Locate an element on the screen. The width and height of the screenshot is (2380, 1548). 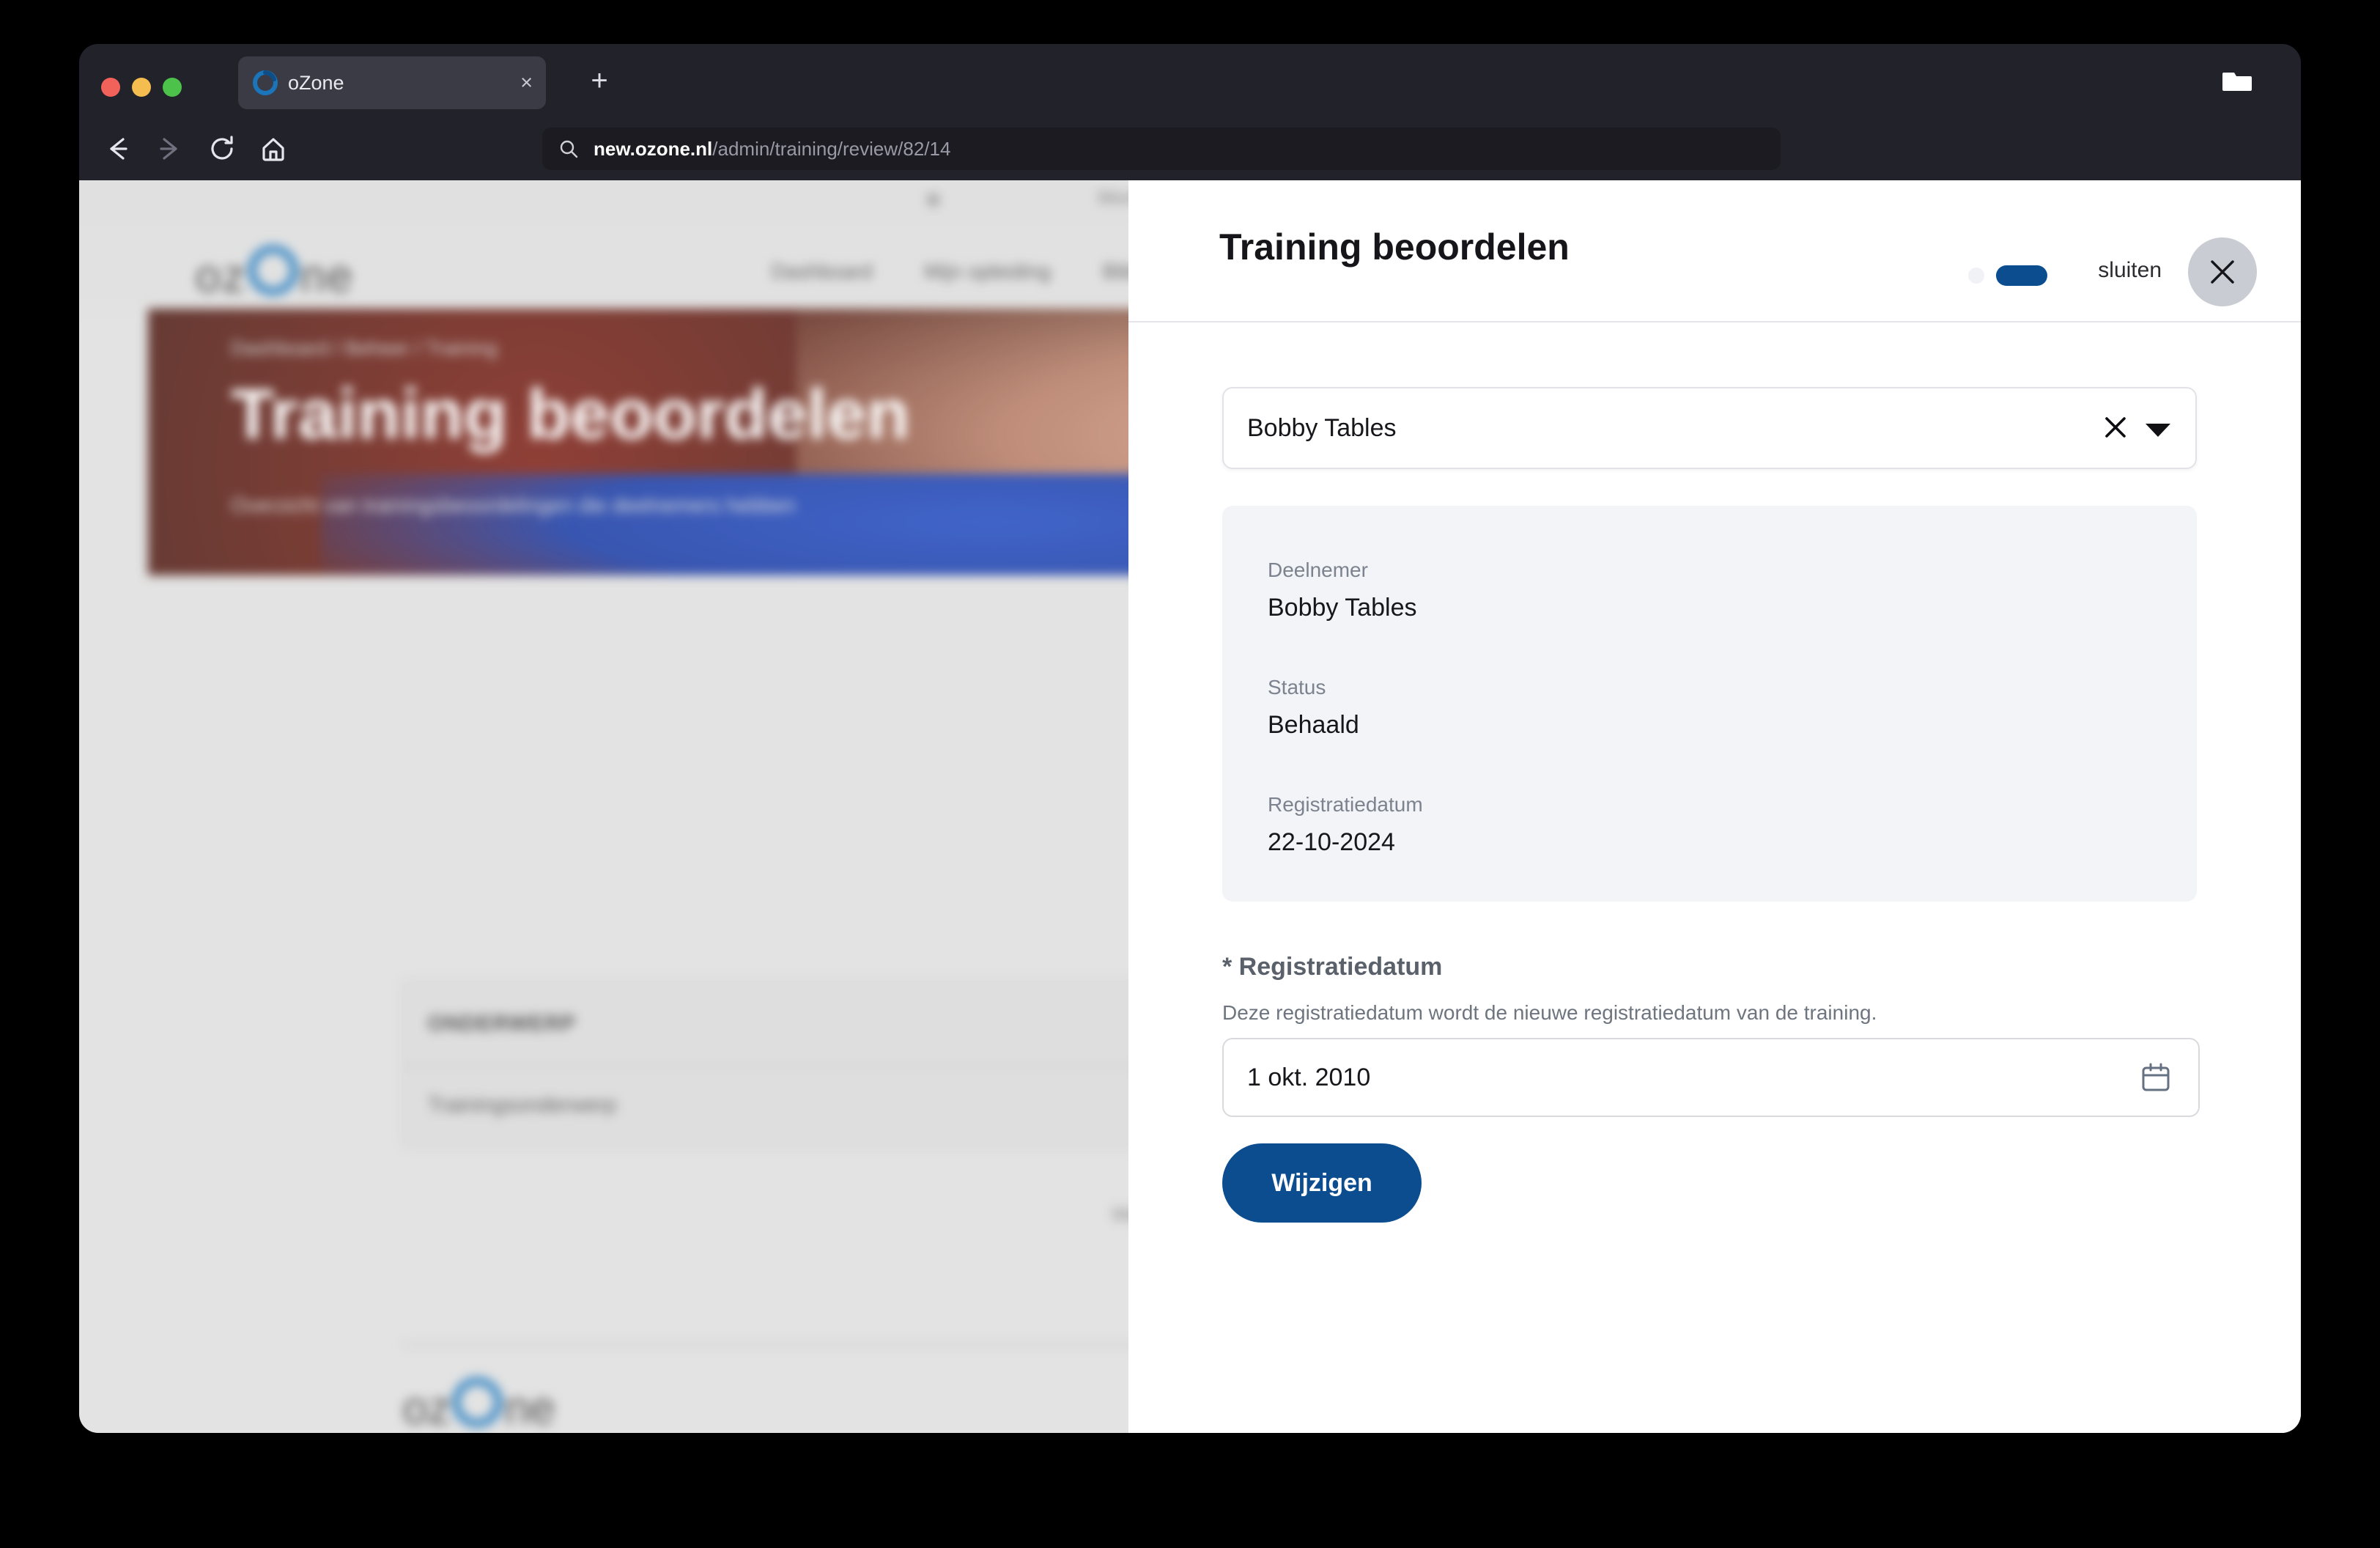
chevron-down-icon is located at coordinates (2158, 430).